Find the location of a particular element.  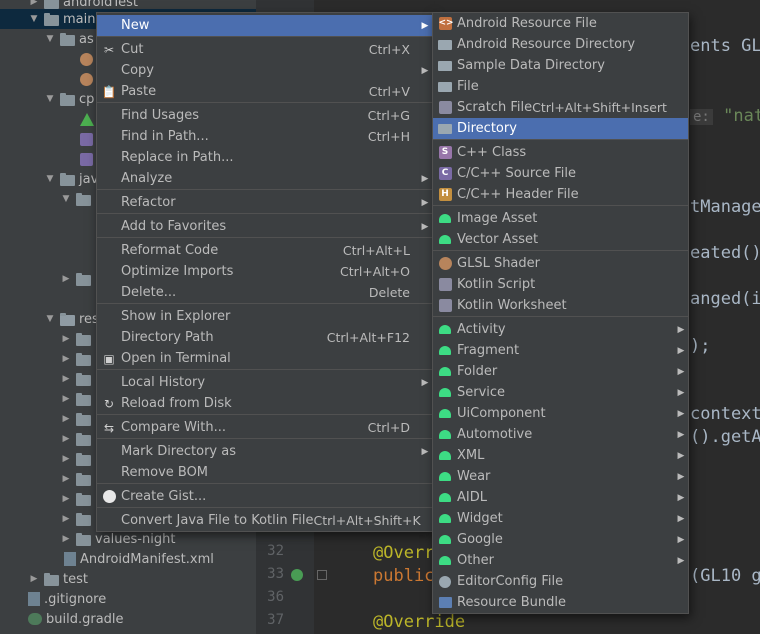

menu-item-icon-slot is located at coordinates (445, 284).